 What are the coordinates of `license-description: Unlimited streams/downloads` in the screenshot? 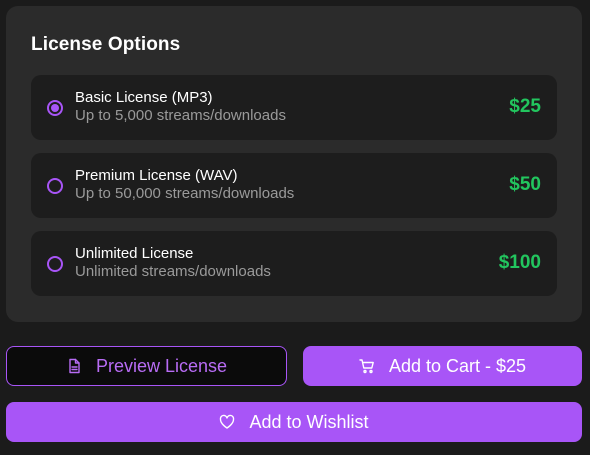 It's located at (173, 271).